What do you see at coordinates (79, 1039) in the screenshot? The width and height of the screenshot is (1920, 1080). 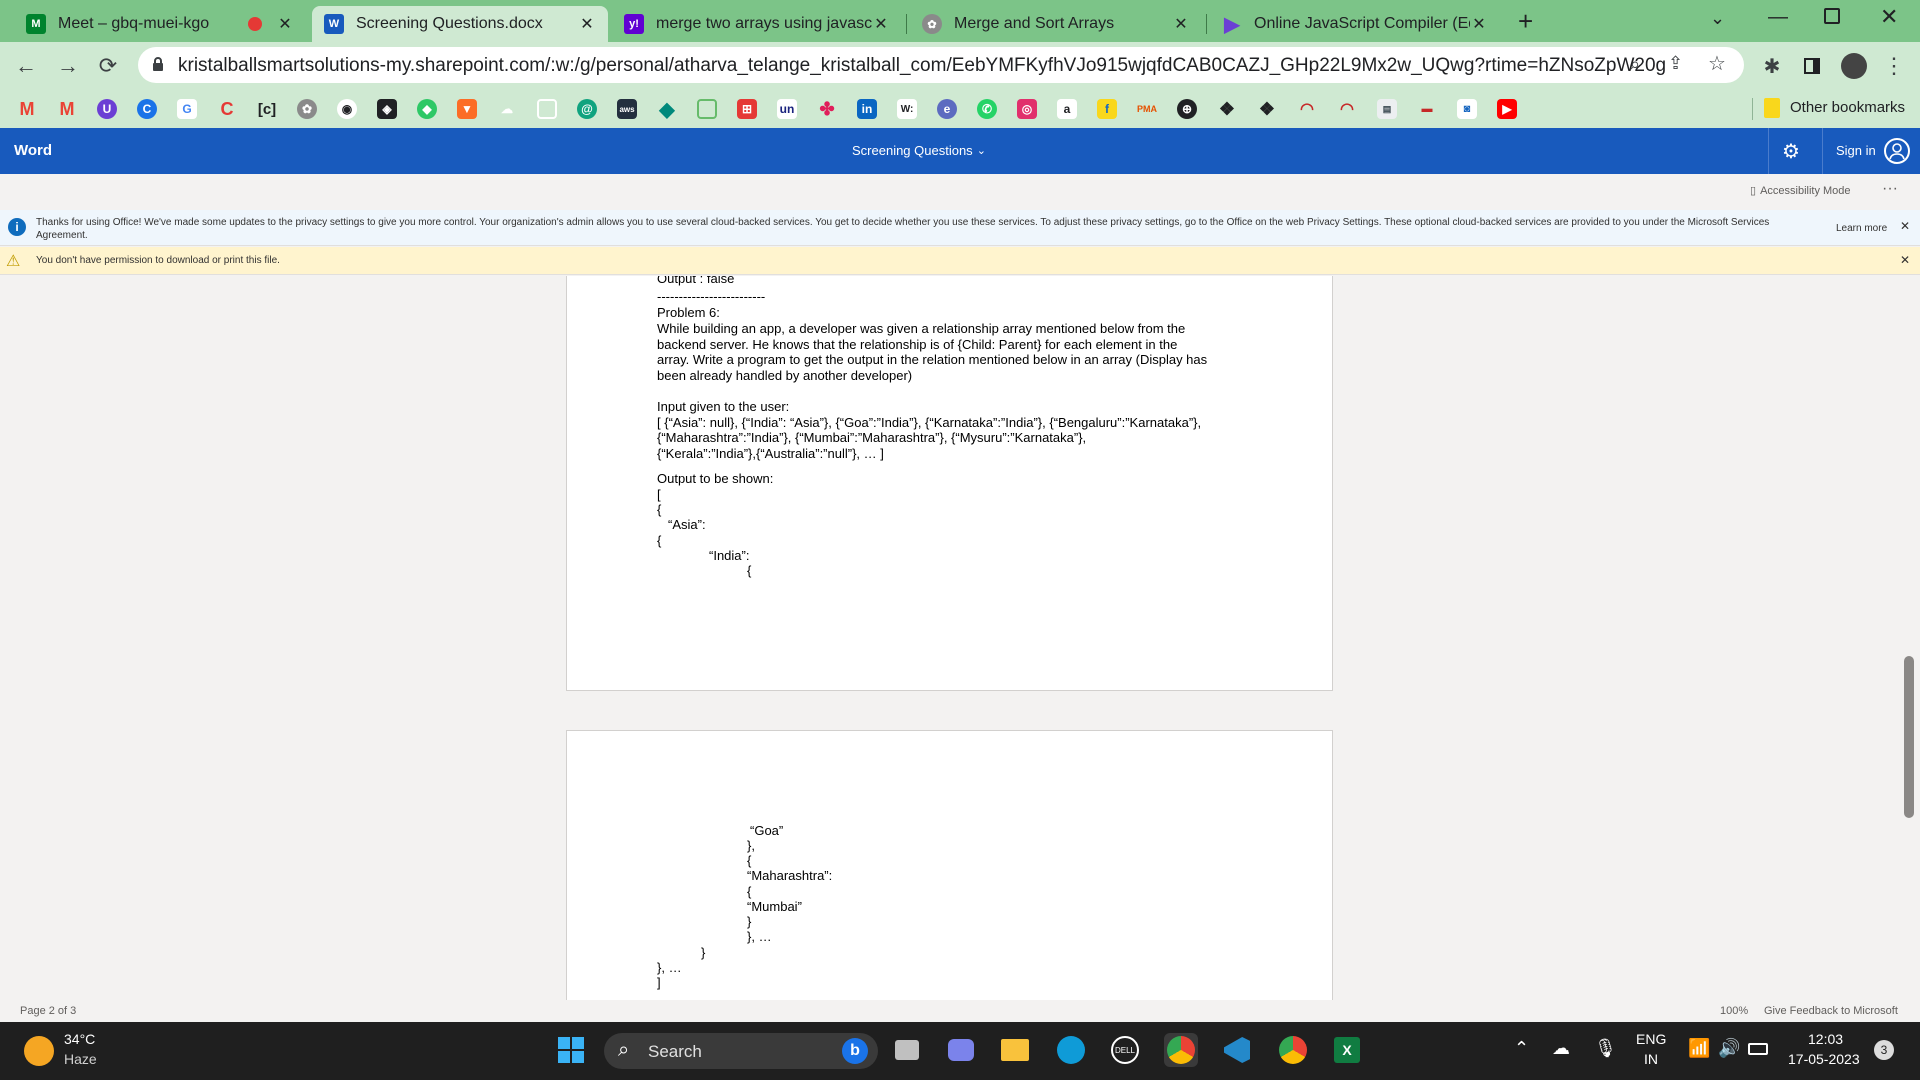 I see `weather-temperature: 34°C` at bounding box center [79, 1039].